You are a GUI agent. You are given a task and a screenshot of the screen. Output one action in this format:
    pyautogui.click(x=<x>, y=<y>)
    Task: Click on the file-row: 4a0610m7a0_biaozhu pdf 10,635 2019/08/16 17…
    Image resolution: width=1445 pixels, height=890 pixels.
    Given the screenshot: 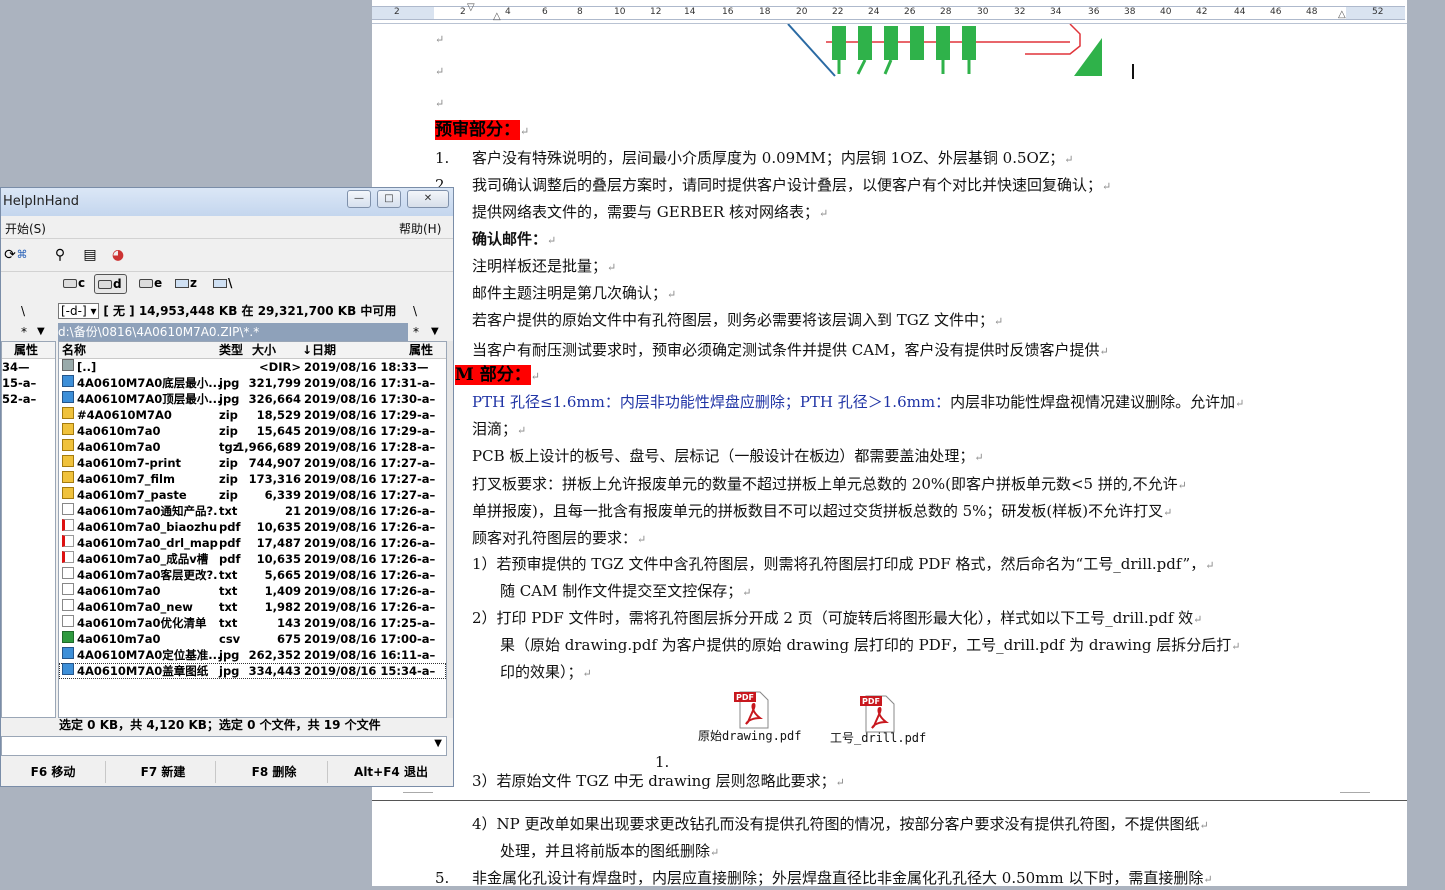 What is the action you would take?
    pyautogui.click(x=252, y=527)
    